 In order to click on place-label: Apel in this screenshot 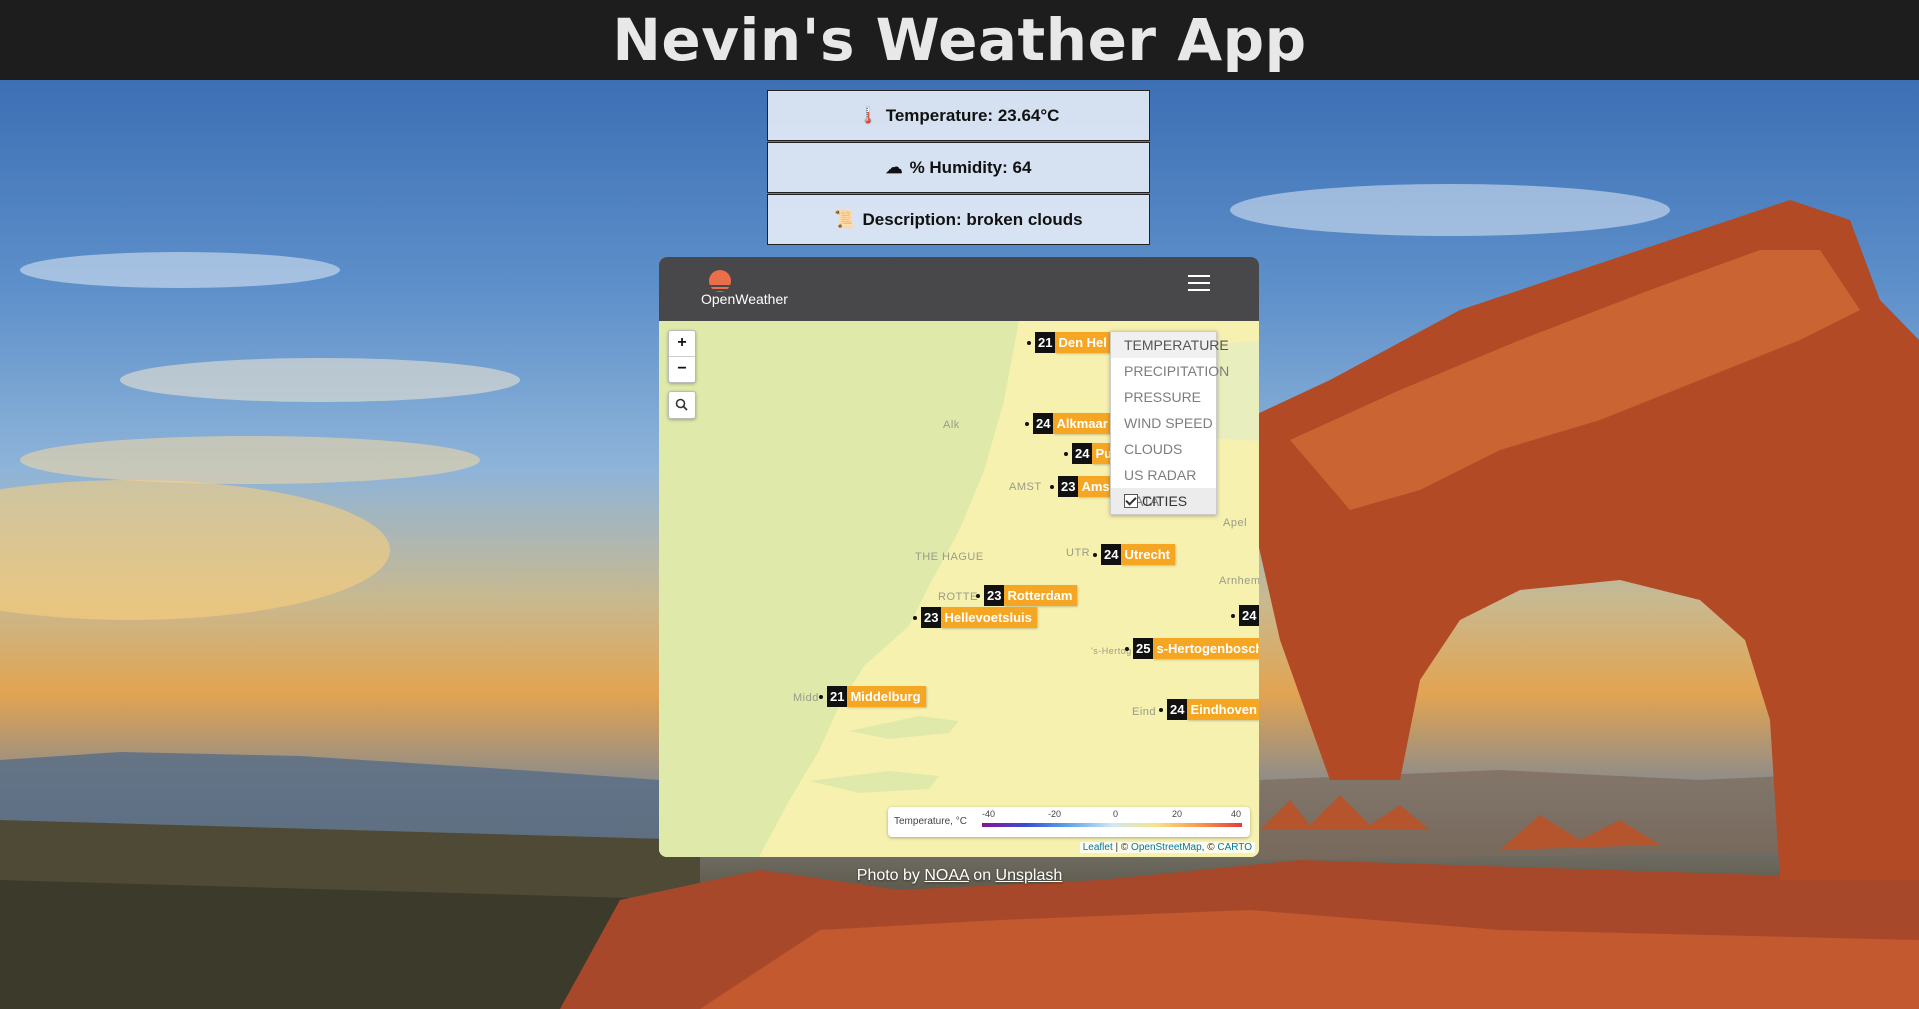, I will do `click(1235, 523)`.